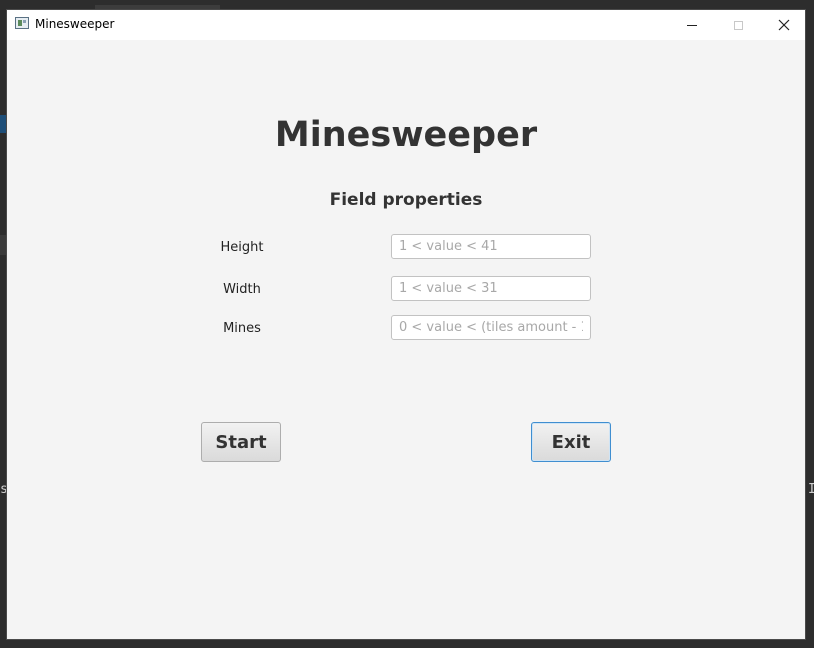 This screenshot has width=814, height=648. I want to click on height-label: Height, so click(242, 247).